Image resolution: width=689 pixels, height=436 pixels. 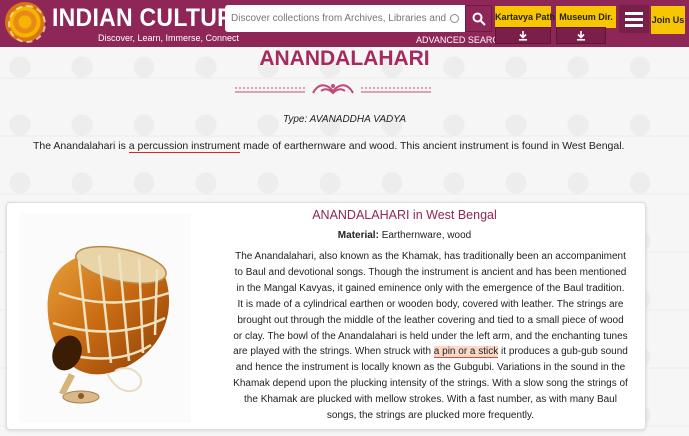 I want to click on search-box, so click(x=345, y=18).